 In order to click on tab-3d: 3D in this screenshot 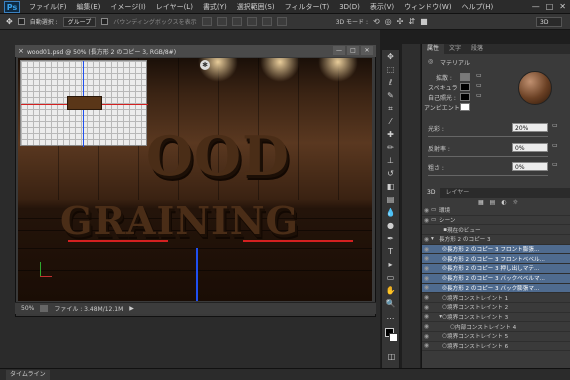, I will do `click(431, 193)`.